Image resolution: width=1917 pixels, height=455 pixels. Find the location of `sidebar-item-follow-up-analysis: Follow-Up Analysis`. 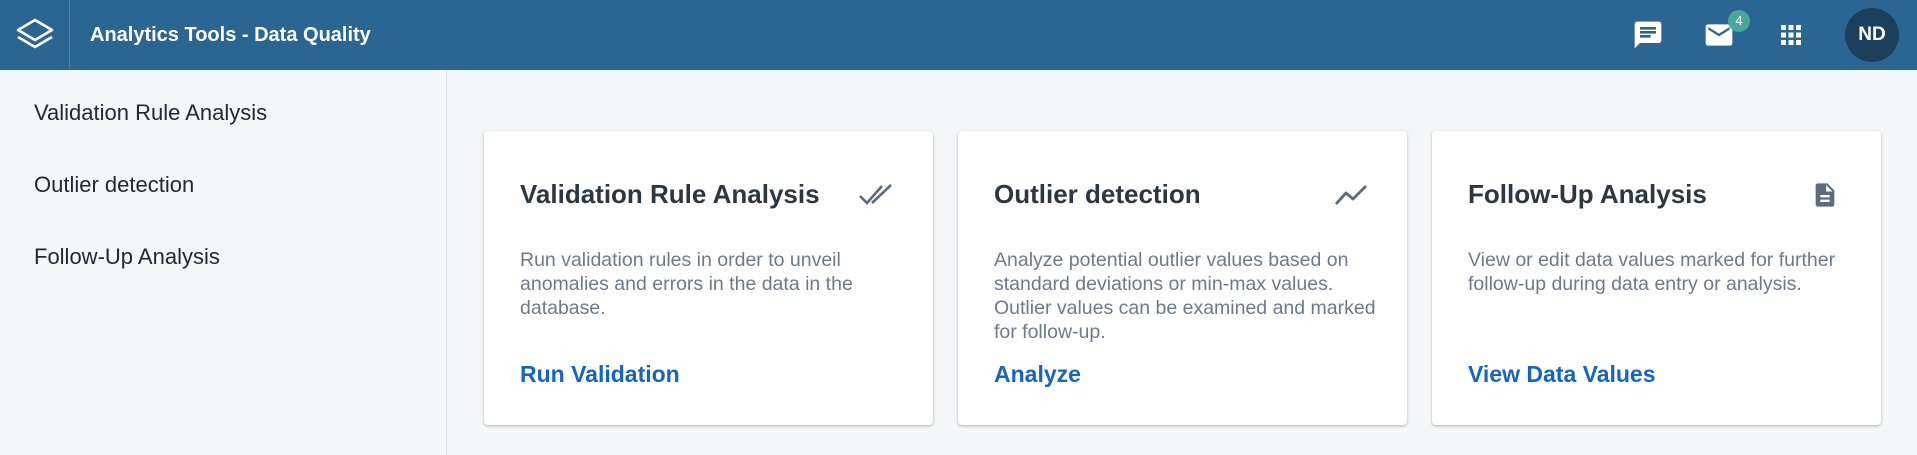

sidebar-item-follow-up-analysis: Follow-Up Analysis is located at coordinates (127, 257).